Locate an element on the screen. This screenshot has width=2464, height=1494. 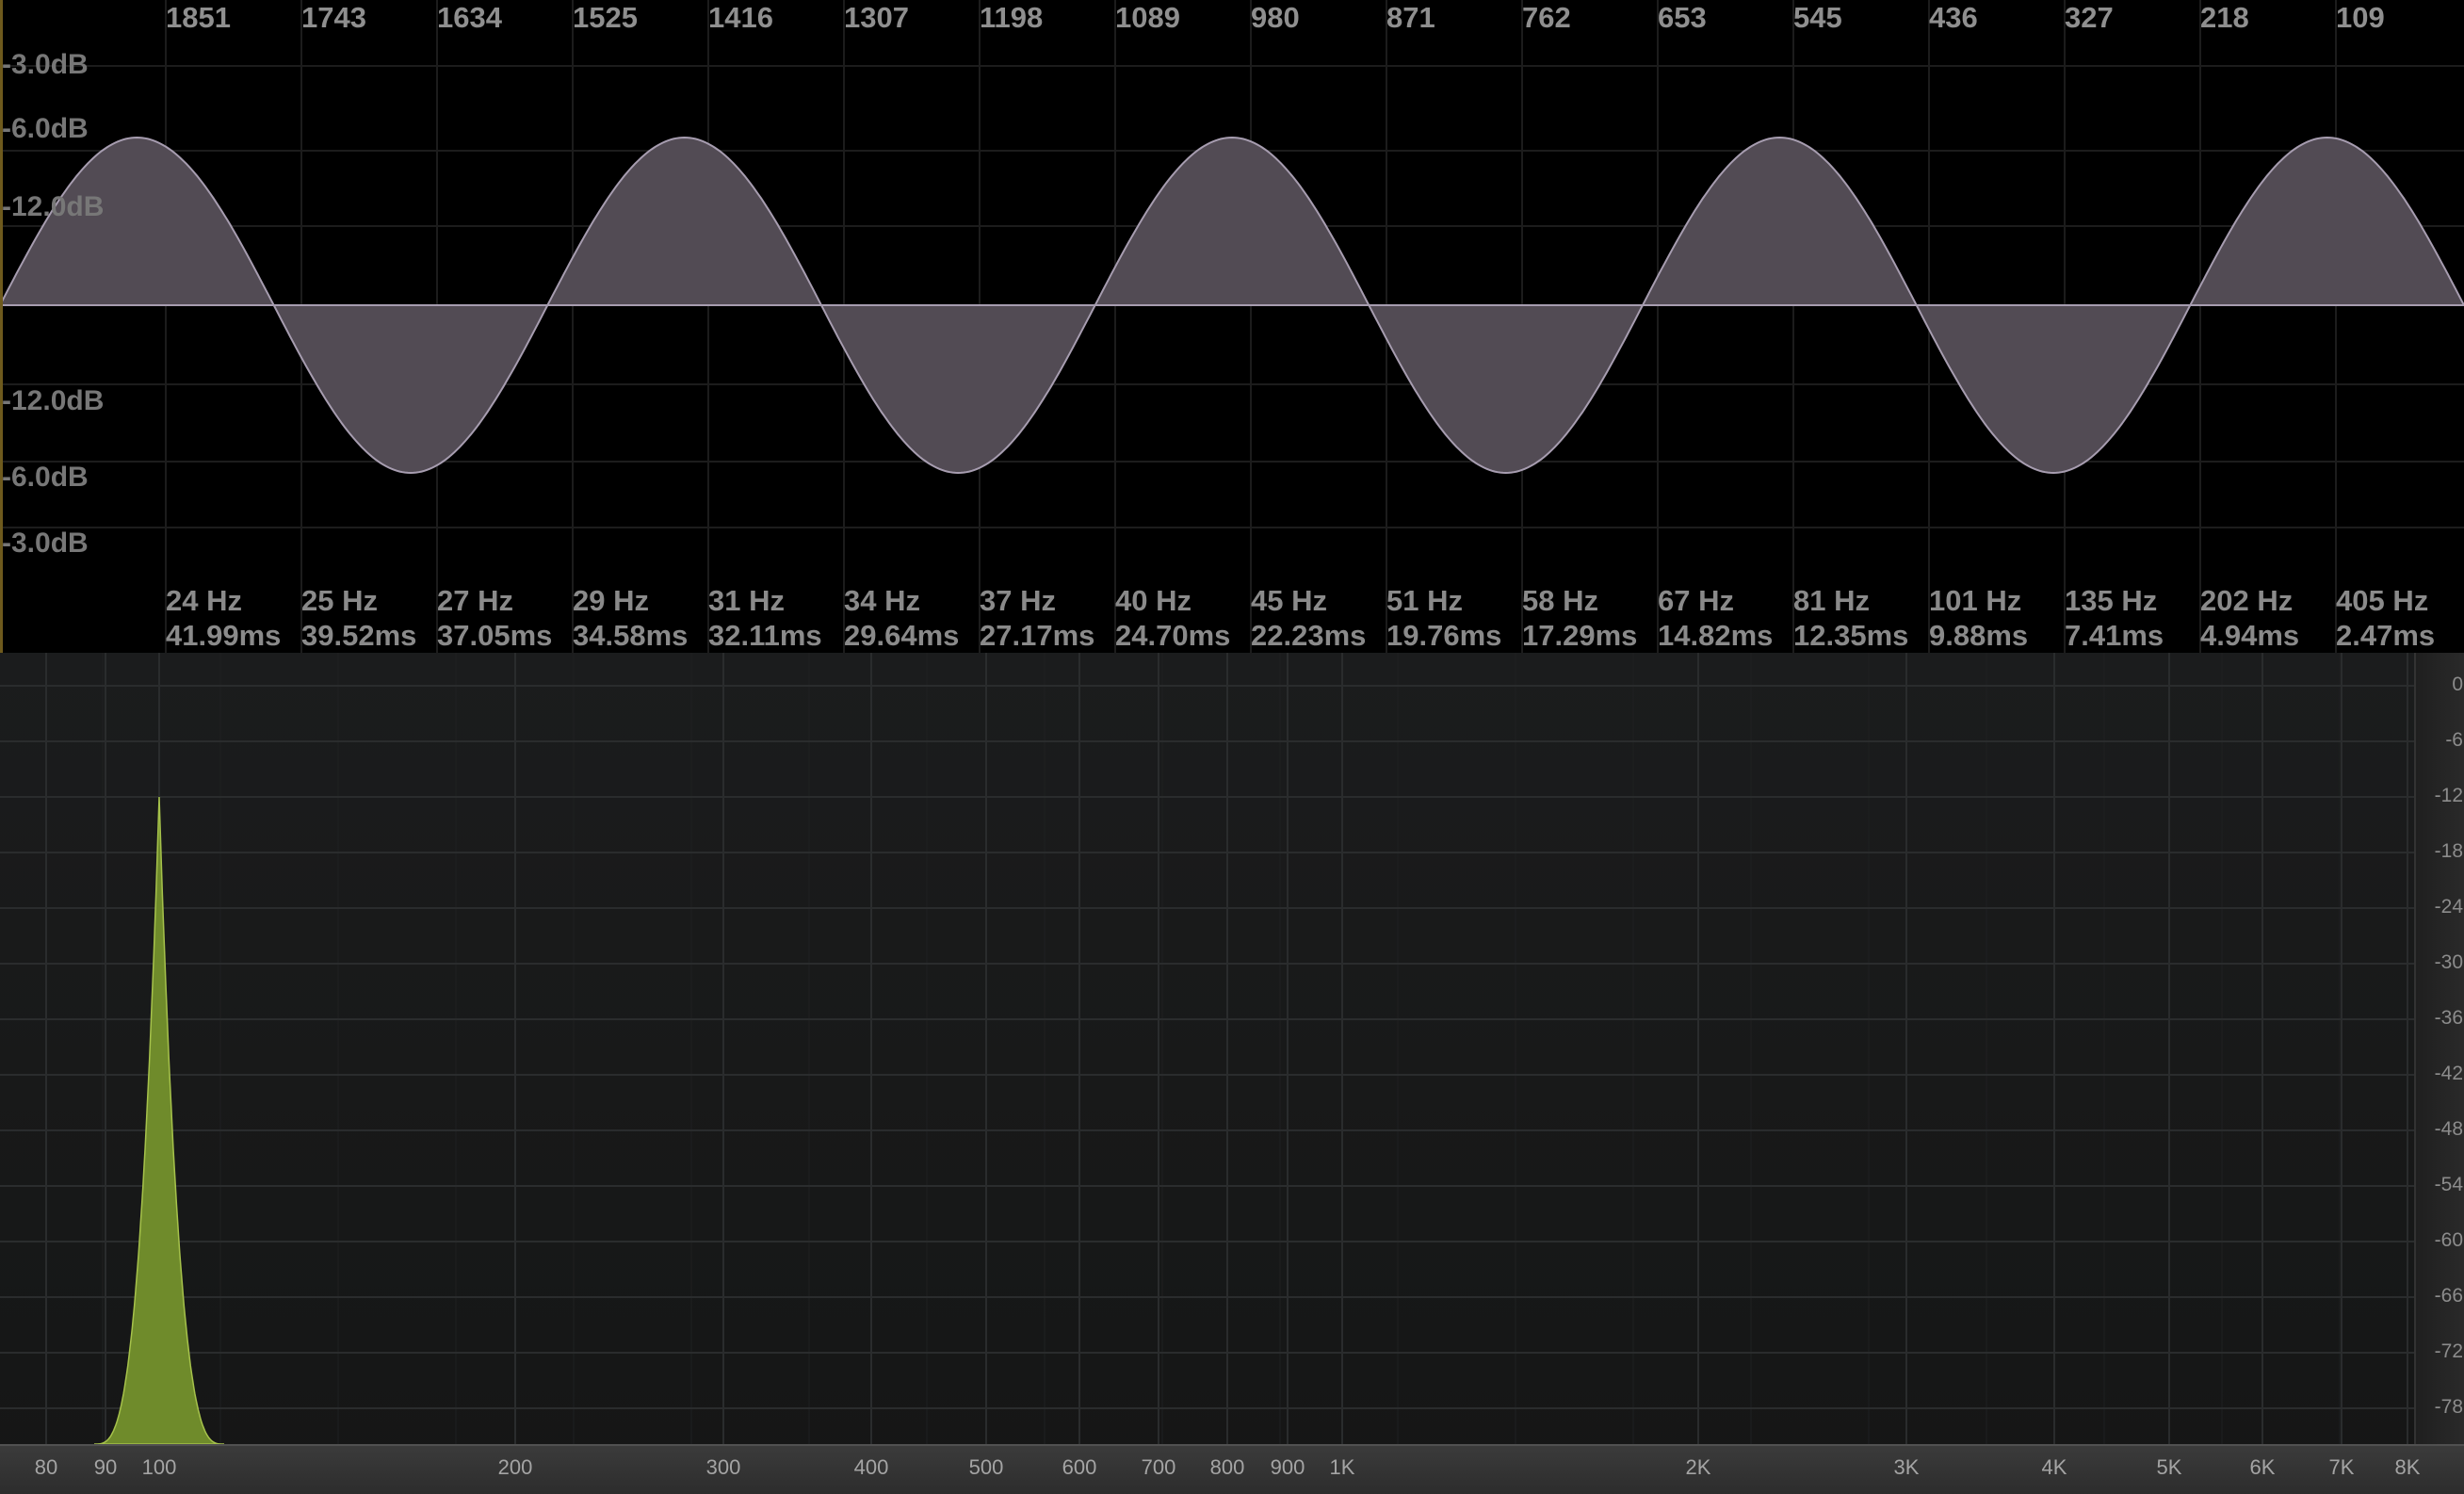
sample-label: 1634 is located at coordinates (470, 17).